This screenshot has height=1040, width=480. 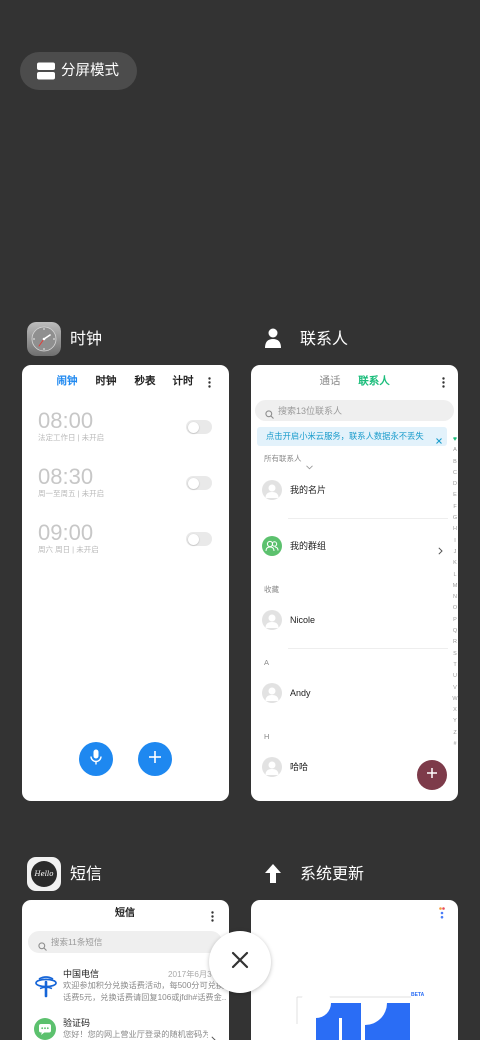 I want to click on index-letter: A, so click(x=455, y=450).